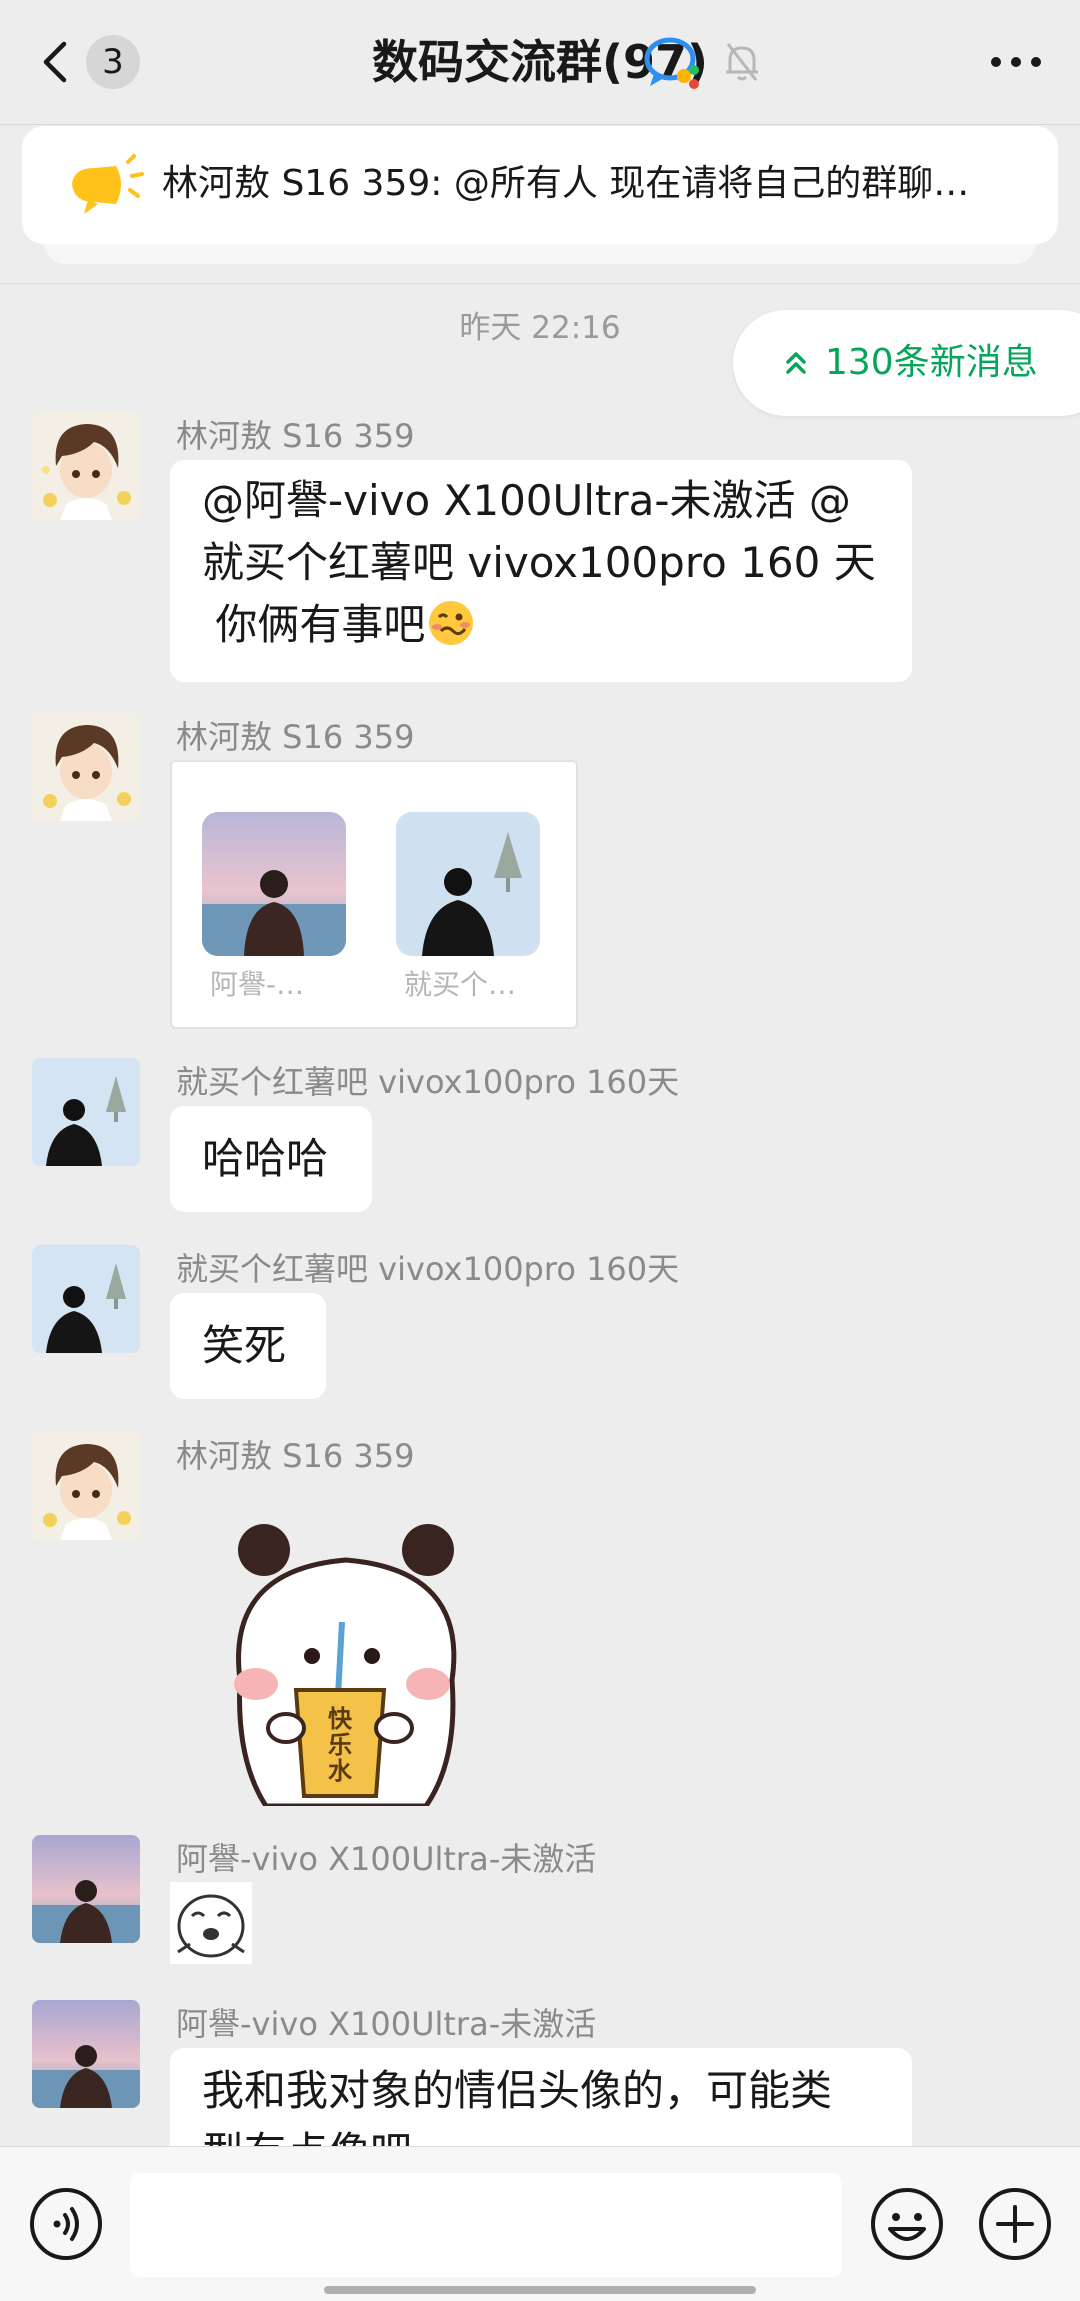  Describe the element at coordinates (540, 2290) in the screenshot. I see `home-indicator` at that location.